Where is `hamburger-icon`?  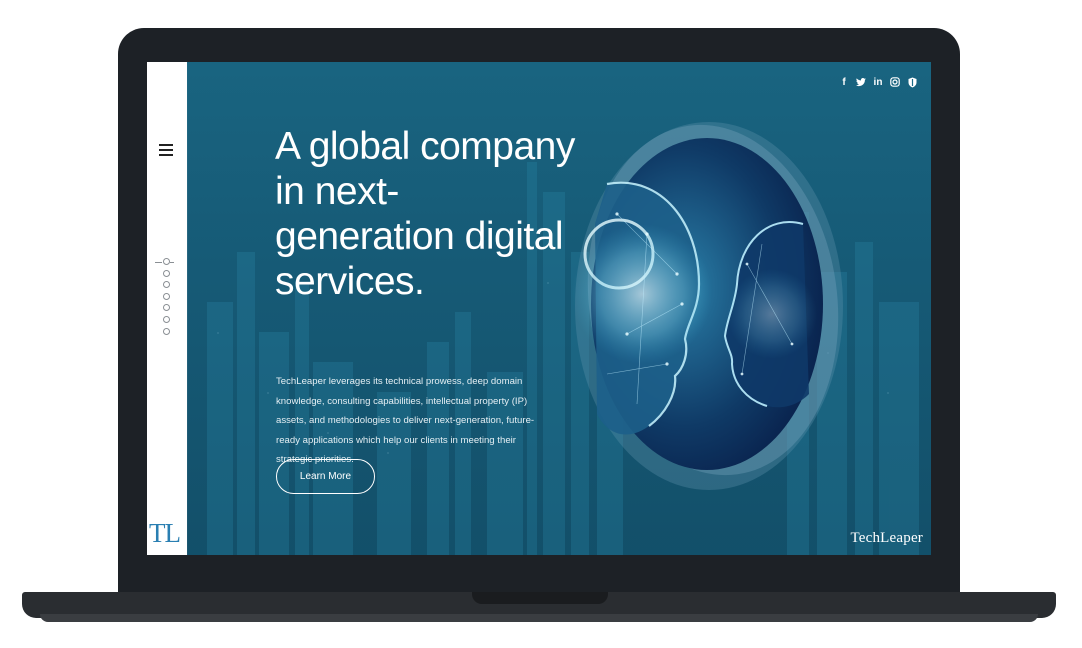
hamburger-icon is located at coordinates (166, 150).